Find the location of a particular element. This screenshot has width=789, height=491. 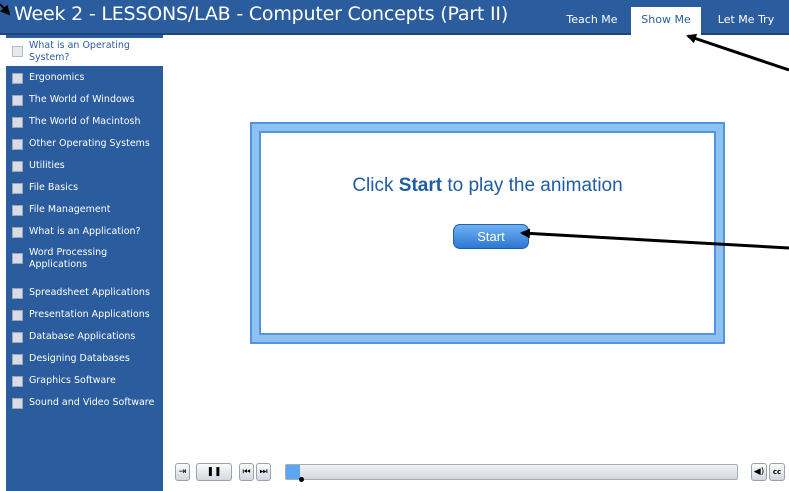

progress-fill is located at coordinates (293, 472).